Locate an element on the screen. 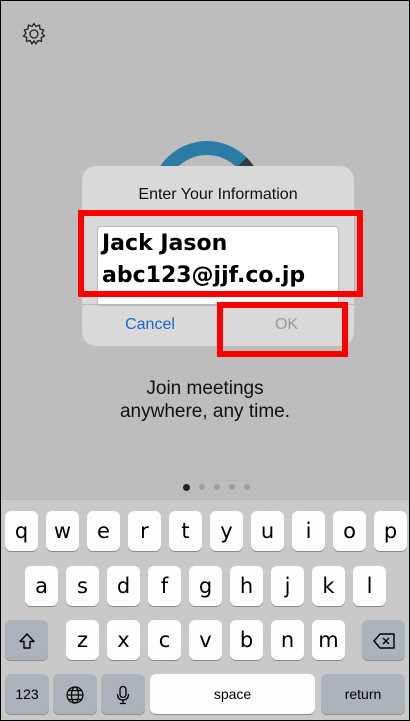 The width and height of the screenshot is (410, 721). key-v: v is located at coordinates (205, 640).